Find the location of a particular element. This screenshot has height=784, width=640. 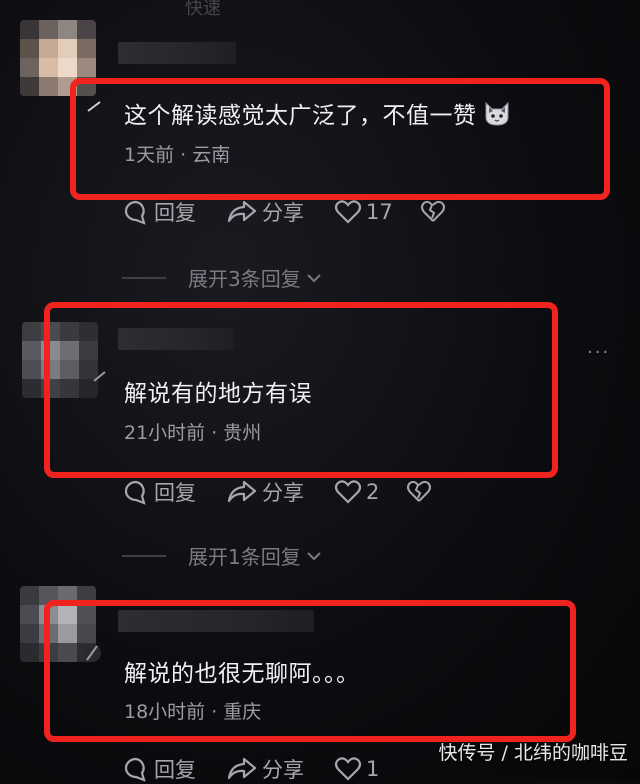

like-count: 17 is located at coordinates (379, 212).